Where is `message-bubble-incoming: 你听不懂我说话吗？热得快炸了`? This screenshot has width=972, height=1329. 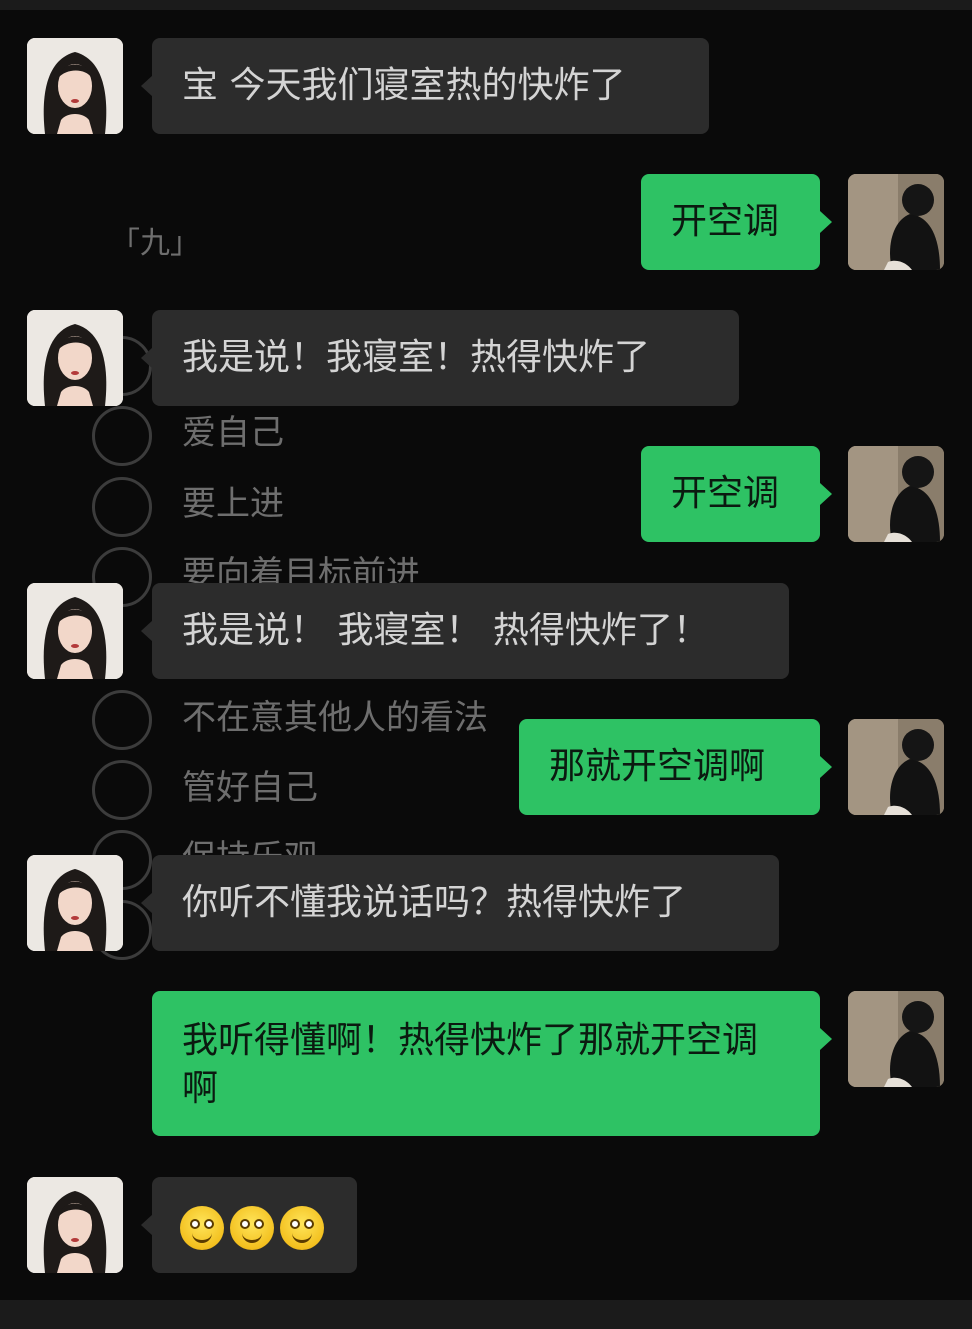 message-bubble-incoming: 你听不懂我说话吗？热得快炸了 is located at coordinates (465, 903).